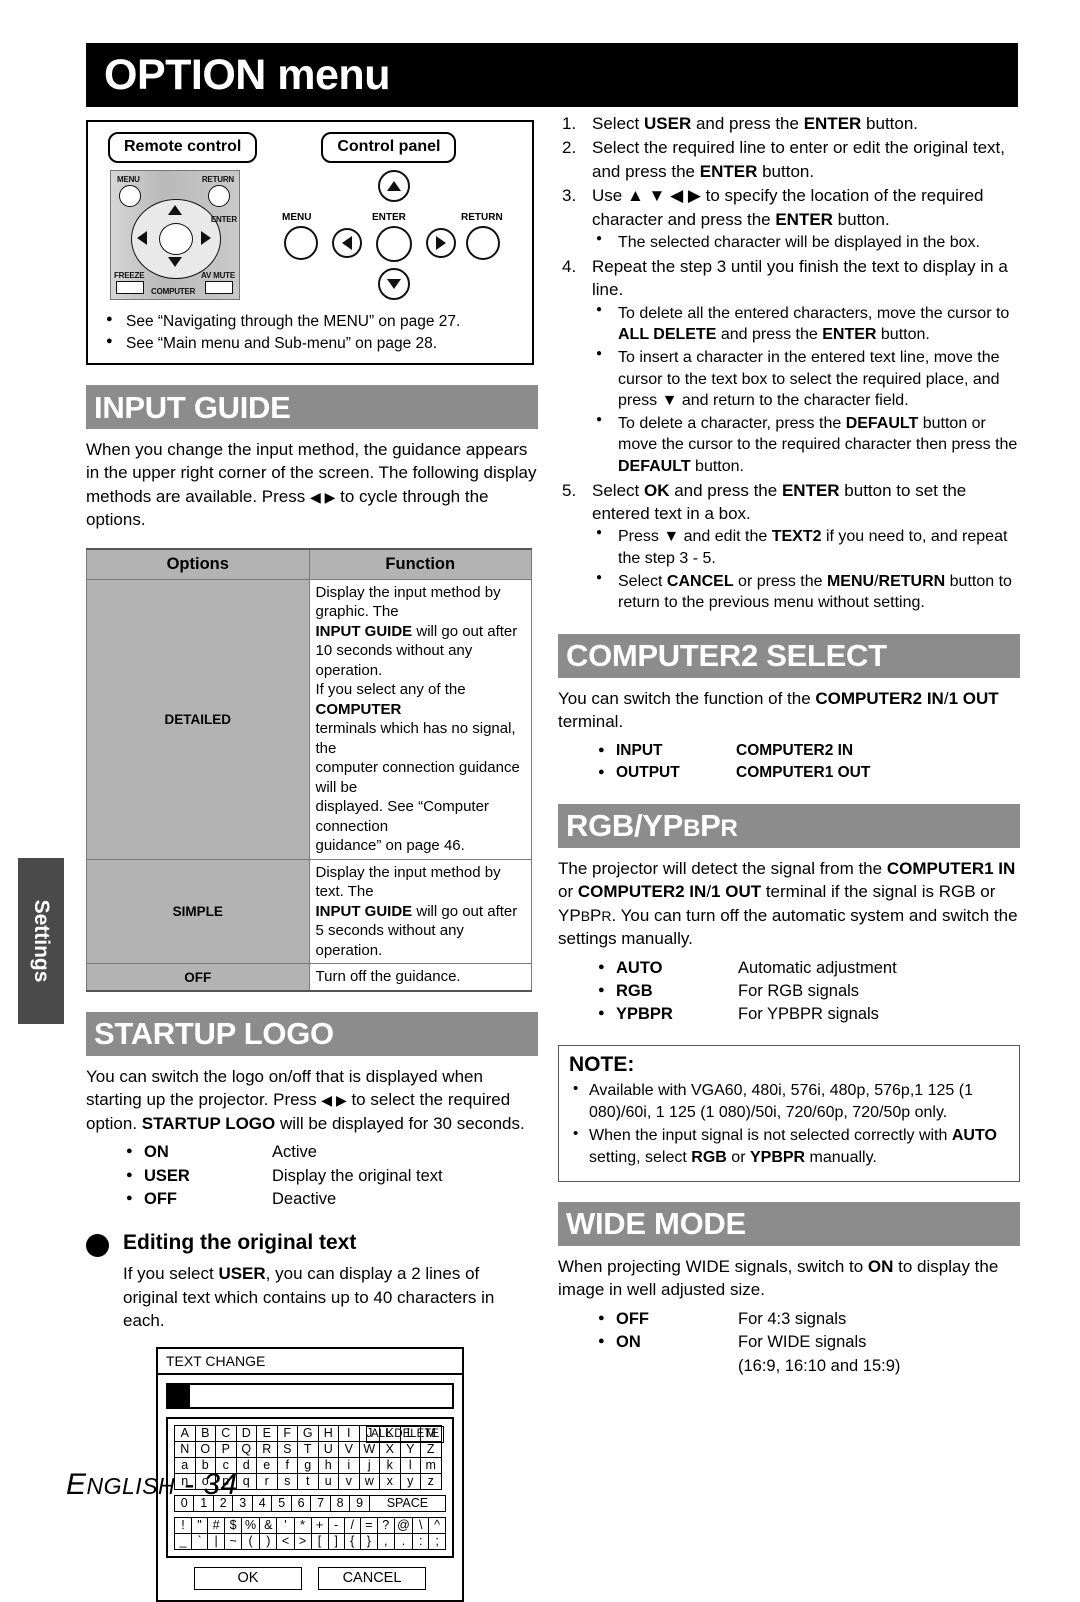 Image resolution: width=1080 pixels, height=1602 pixels. I want to click on keyboard-key: 8, so click(340, 1503).